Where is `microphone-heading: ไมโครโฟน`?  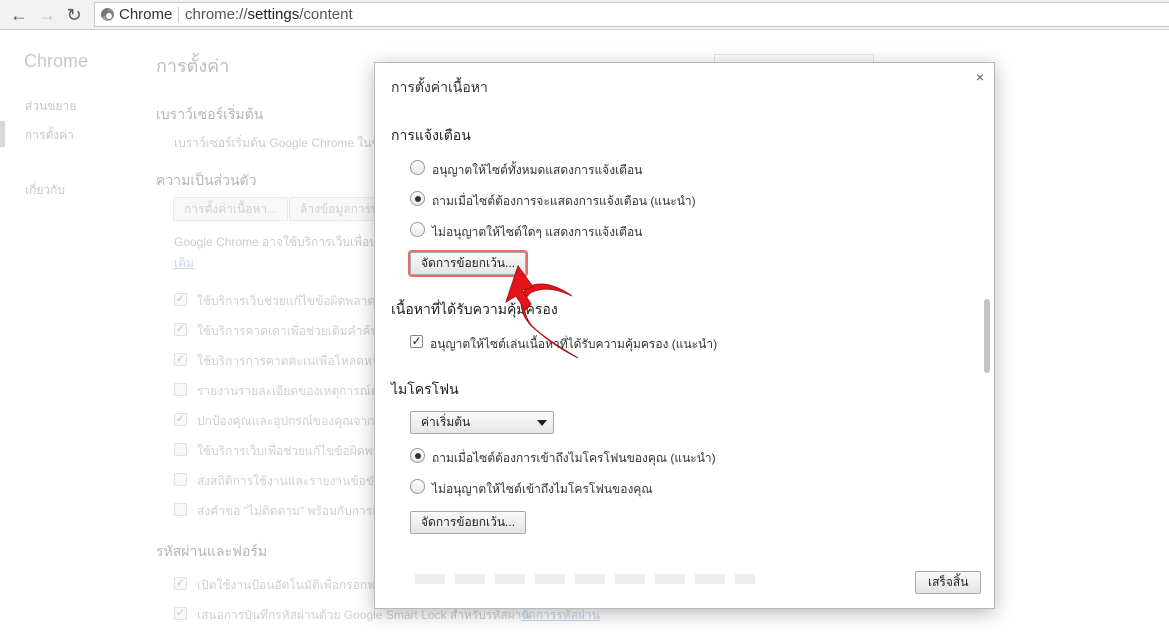
microphone-heading: ไมโครโฟน is located at coordinates (425, 389).